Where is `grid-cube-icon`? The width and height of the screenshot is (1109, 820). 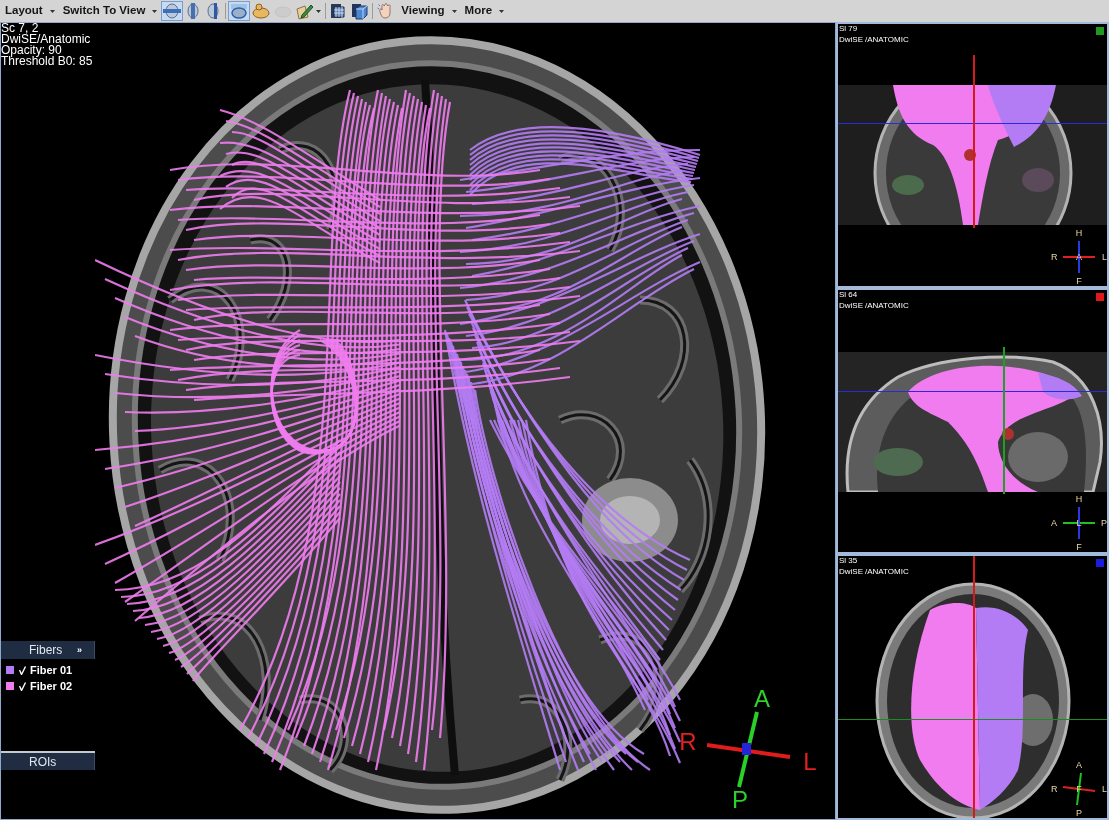
grid-cube-icon is located at coordinates (339, 11).